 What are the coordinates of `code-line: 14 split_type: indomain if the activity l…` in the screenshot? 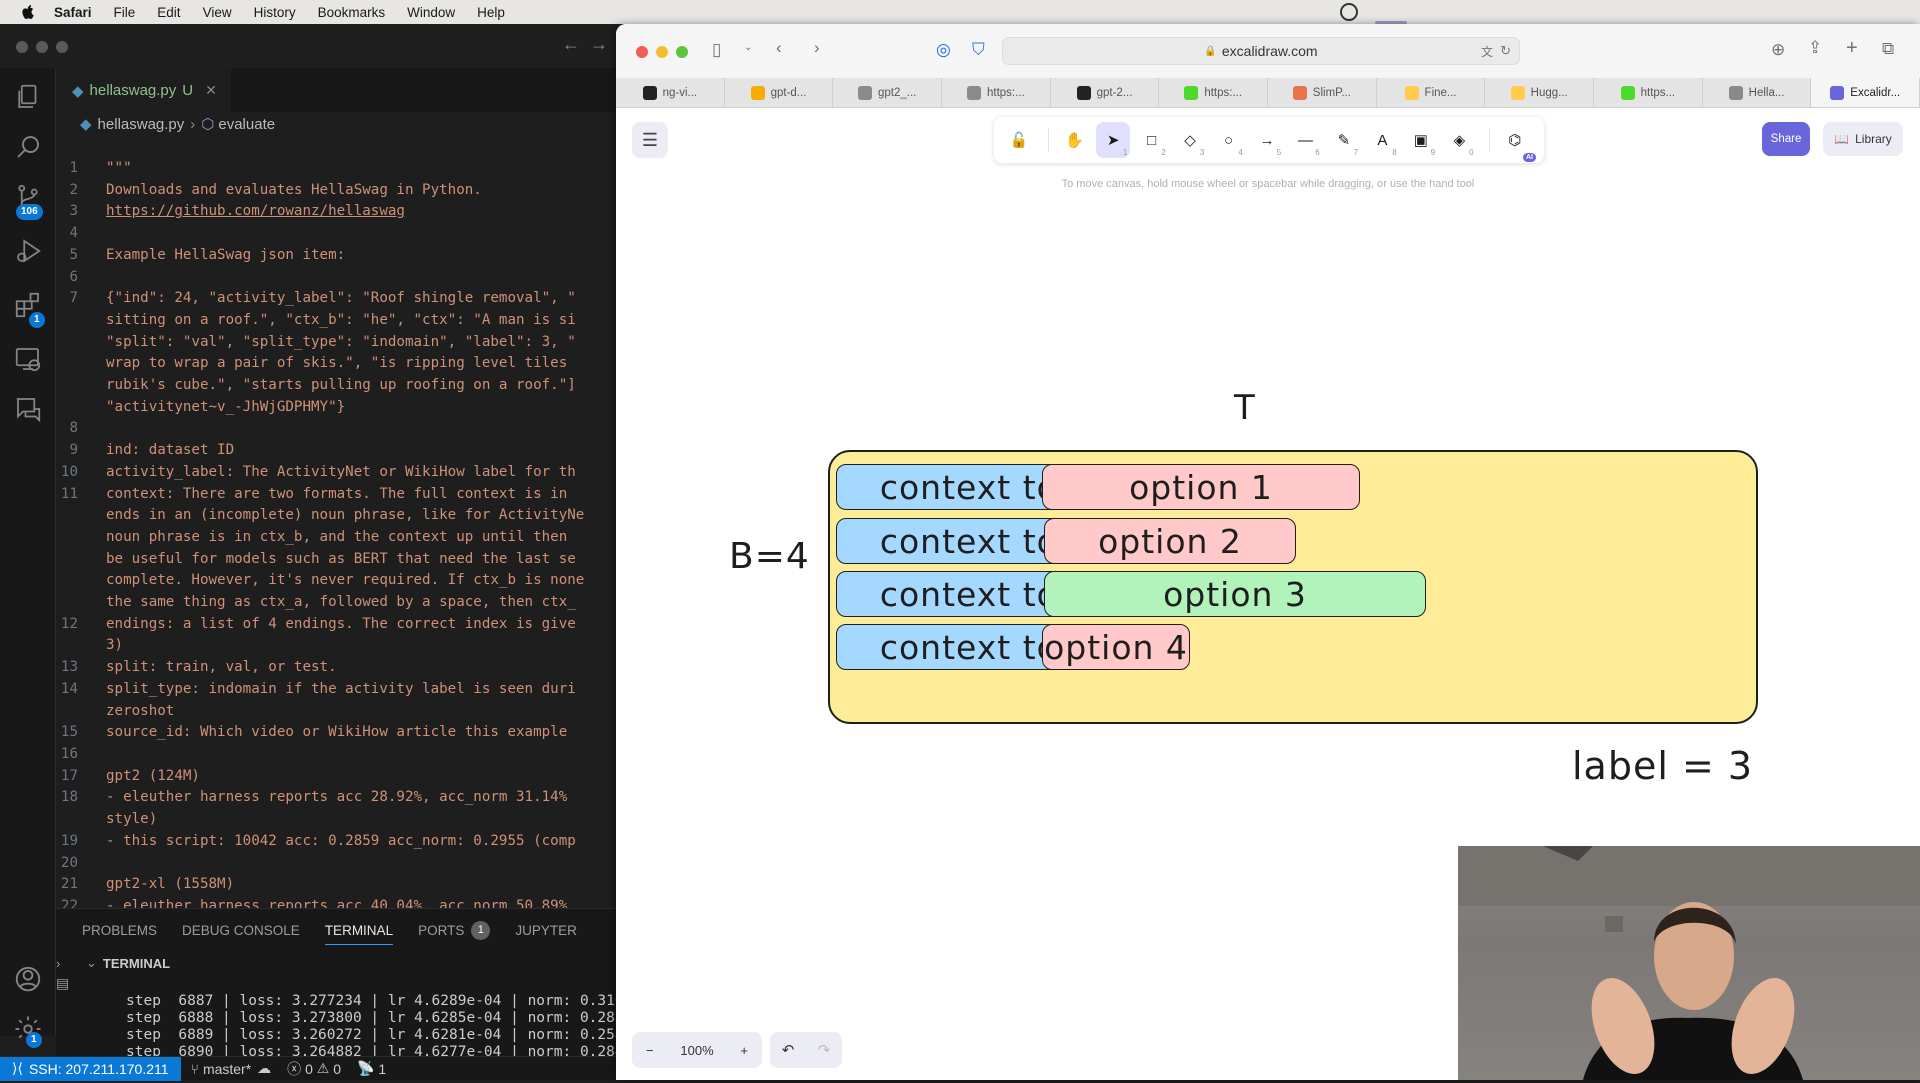 It's located at (338, 690).